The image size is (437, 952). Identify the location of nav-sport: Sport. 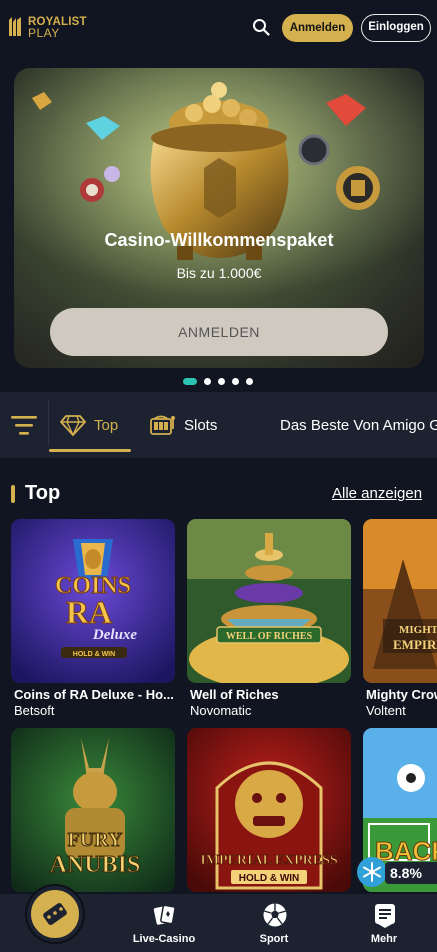
(274, 923).